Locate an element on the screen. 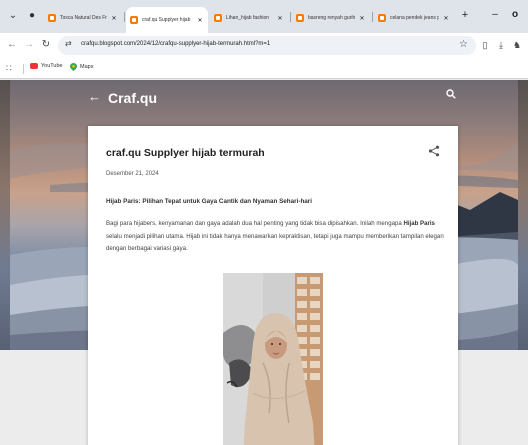 The image size is (528, 445). post-image is located at coordinates (273, 359).